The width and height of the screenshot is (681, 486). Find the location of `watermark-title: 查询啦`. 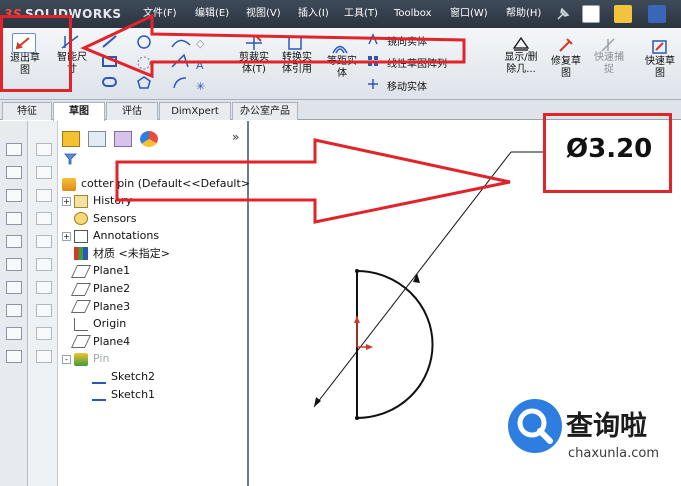

watermark-title: 查询啦 is located at coordinates (606, 426).